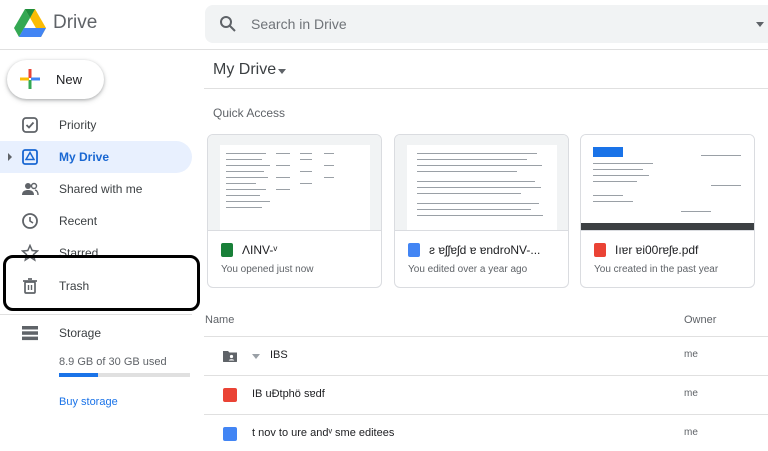  I want to click on storage-used-text: 8.9 GB of 30 GB used, so click(113, 362).